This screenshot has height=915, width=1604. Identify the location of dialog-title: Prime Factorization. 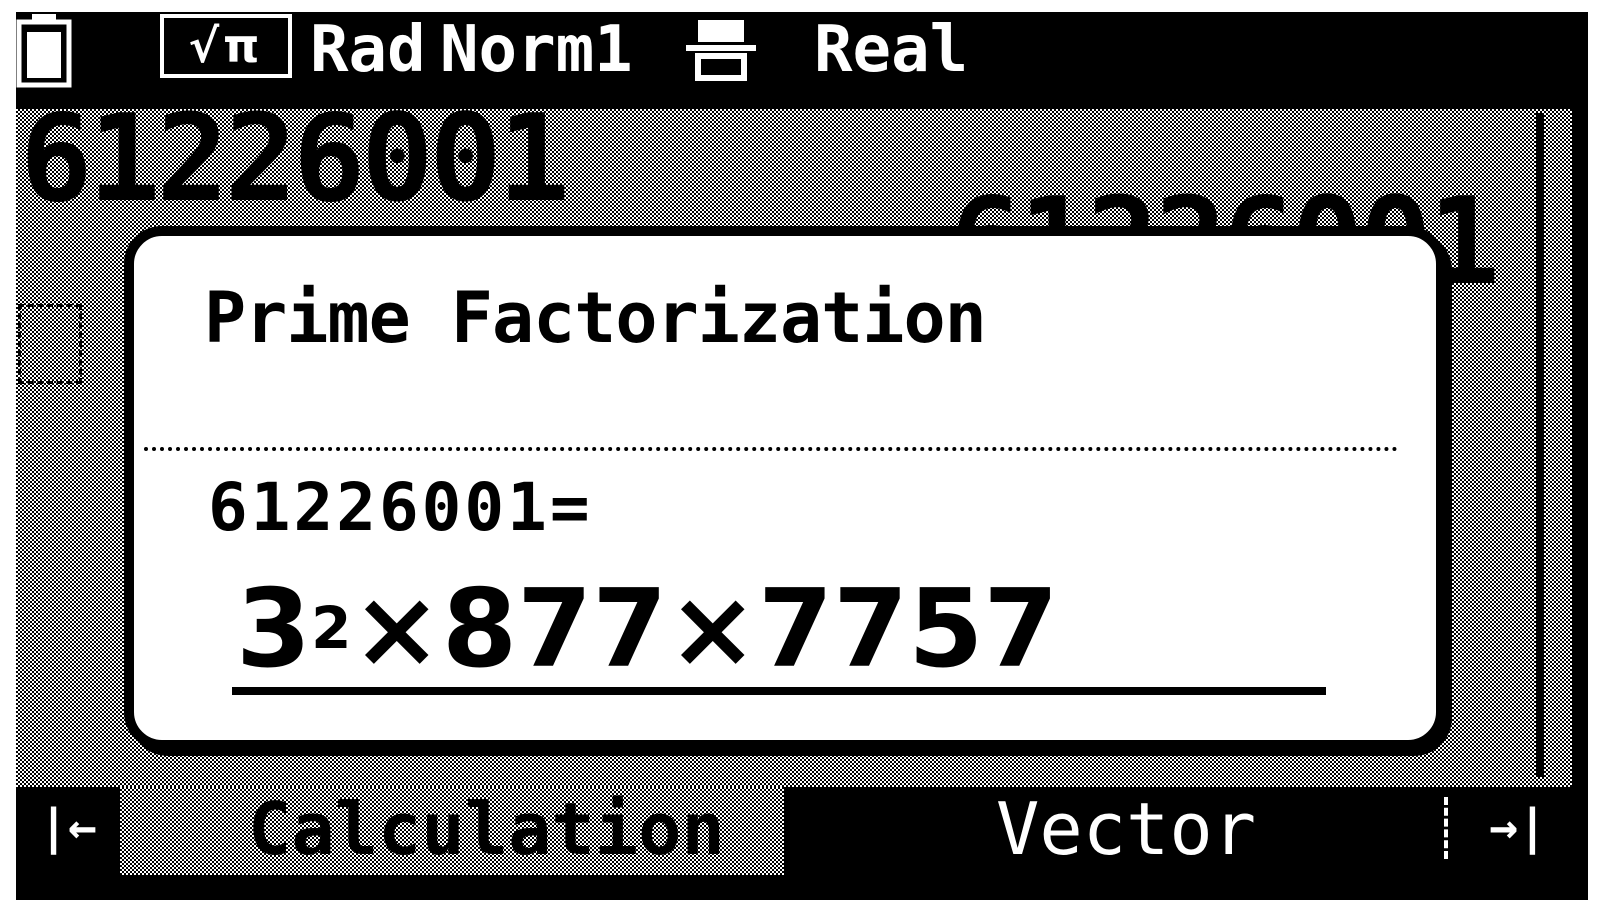
(595, 318).